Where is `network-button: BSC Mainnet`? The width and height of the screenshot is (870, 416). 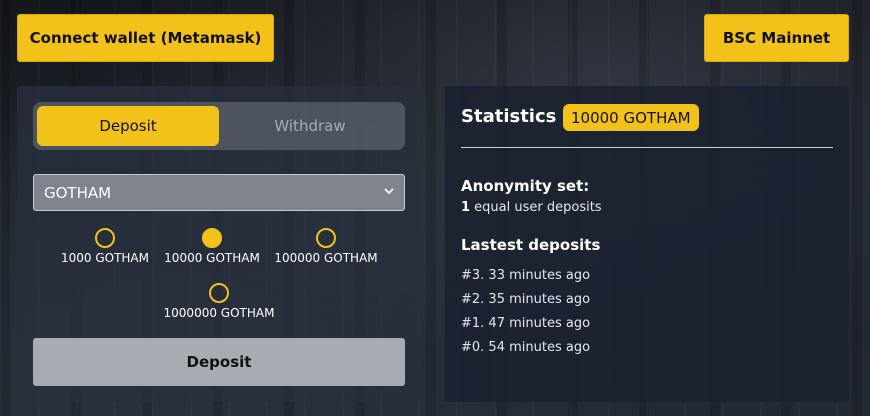 network-button: BSC Mainnet is located at coordinates (776, 38).